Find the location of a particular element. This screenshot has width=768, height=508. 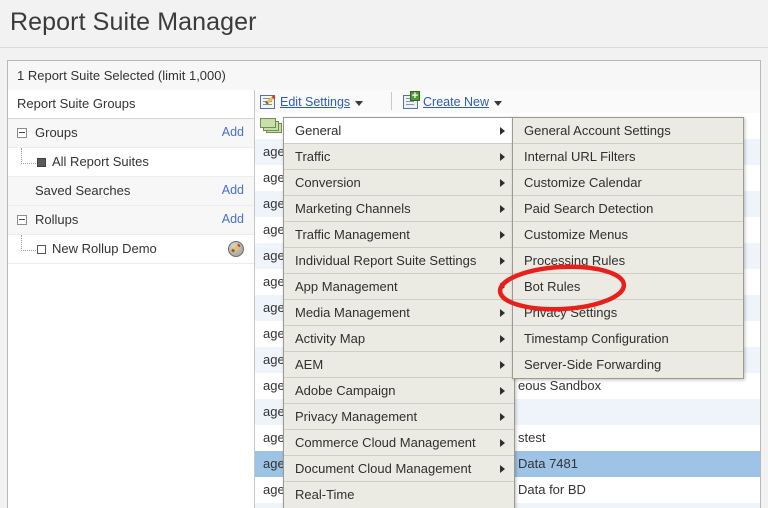

add-saved-search-link: Add is located at coordinates (233, 190).